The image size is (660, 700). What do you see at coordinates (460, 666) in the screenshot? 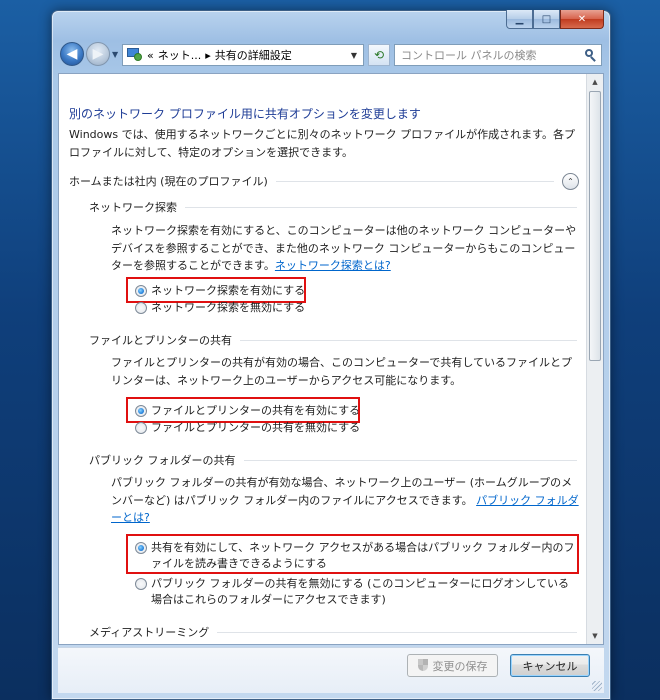
I see `save-button-label: 変更の保存` at bounding box center [460, 666].